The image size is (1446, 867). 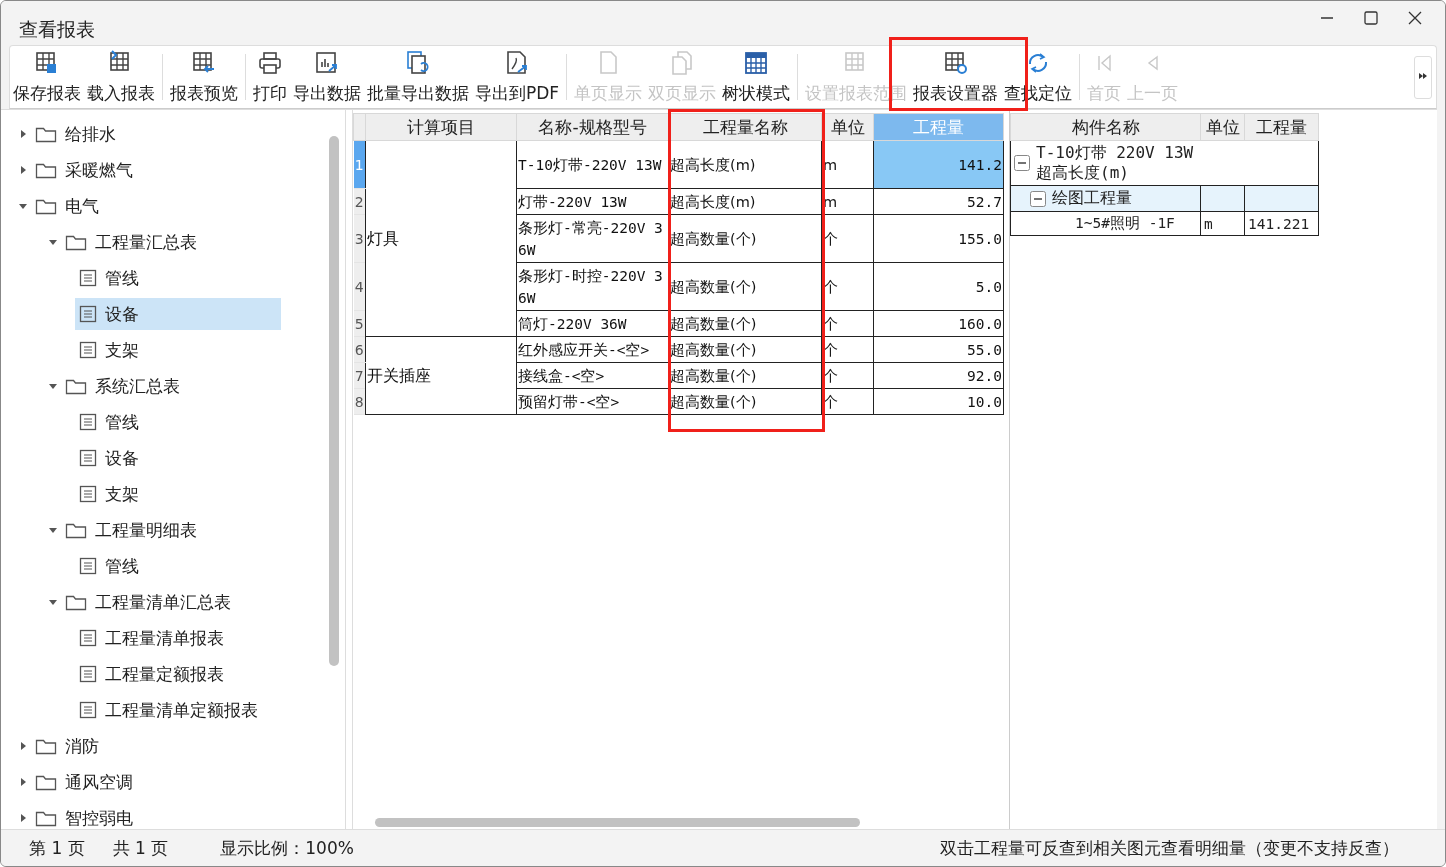 I want to click on tree-item: 系统汇总表, so click(x=123, y=386).